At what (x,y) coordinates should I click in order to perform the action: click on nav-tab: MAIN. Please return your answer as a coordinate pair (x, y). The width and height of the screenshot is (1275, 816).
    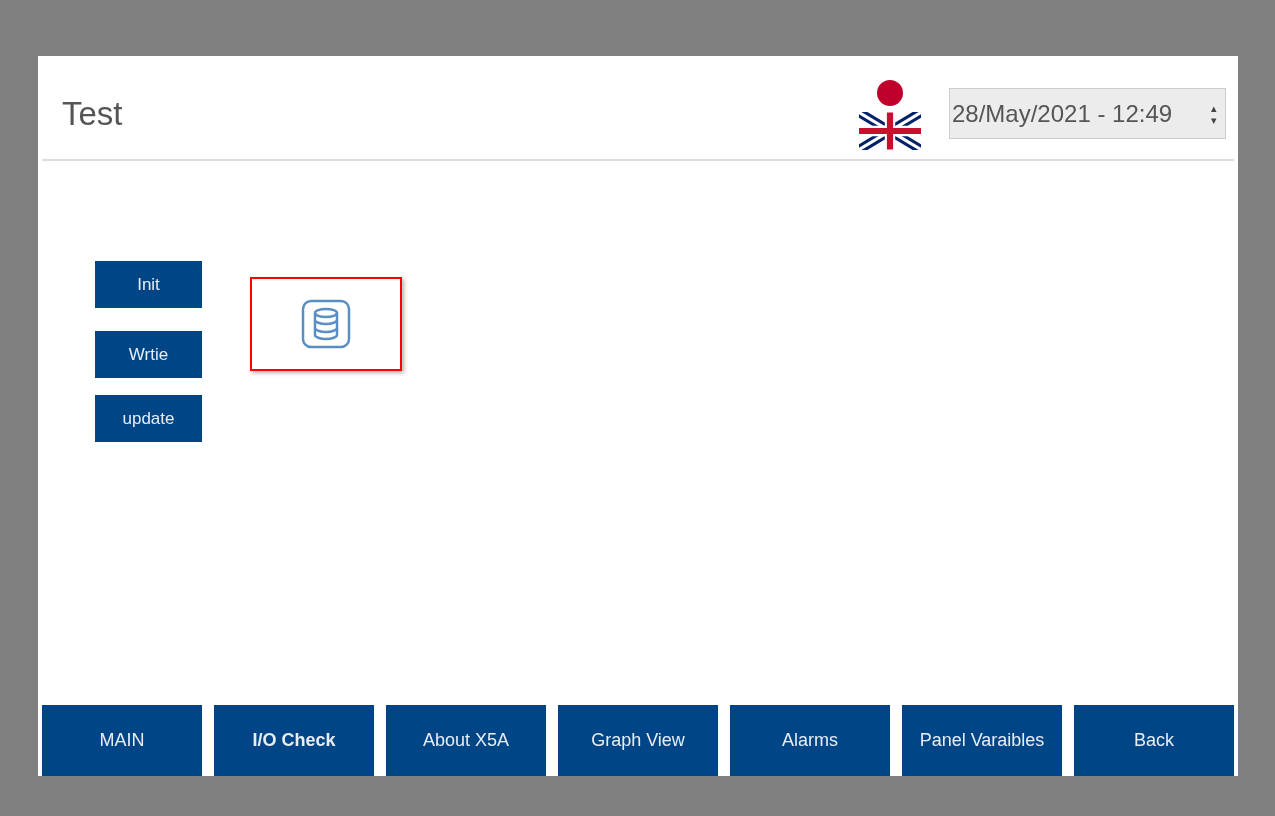
    Looking at the image, I should click on (122, 740).